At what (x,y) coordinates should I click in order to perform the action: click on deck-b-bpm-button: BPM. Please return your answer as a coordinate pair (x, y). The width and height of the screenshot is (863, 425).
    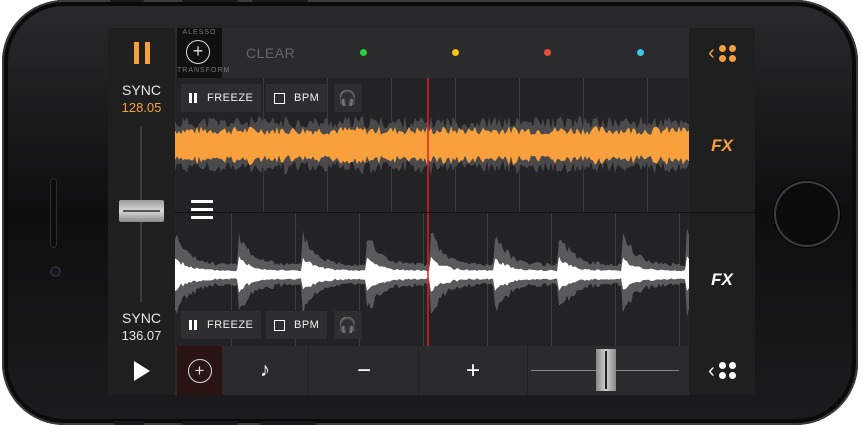
    Looking at the image, I should click on (297, 325).